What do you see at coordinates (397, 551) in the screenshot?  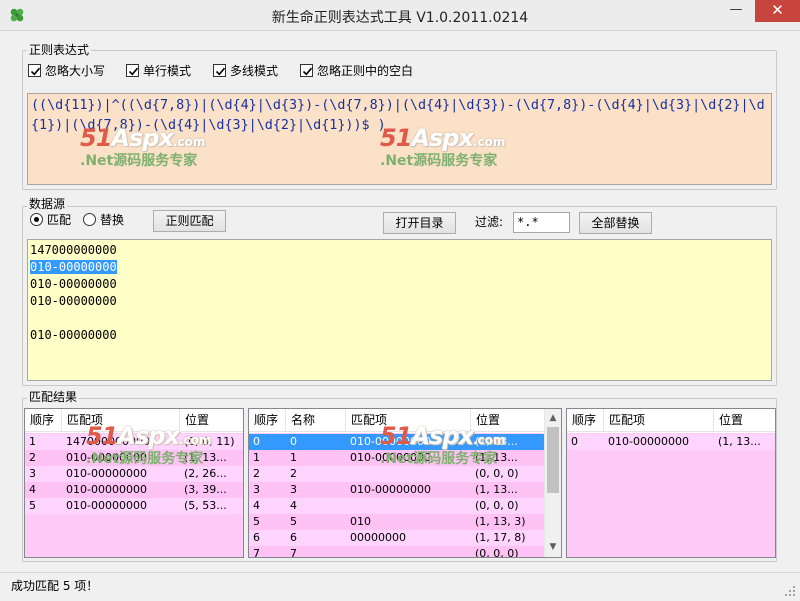 I see `table-row: 7 7 (0, 0, 0)` at bounding box center [397, 551].